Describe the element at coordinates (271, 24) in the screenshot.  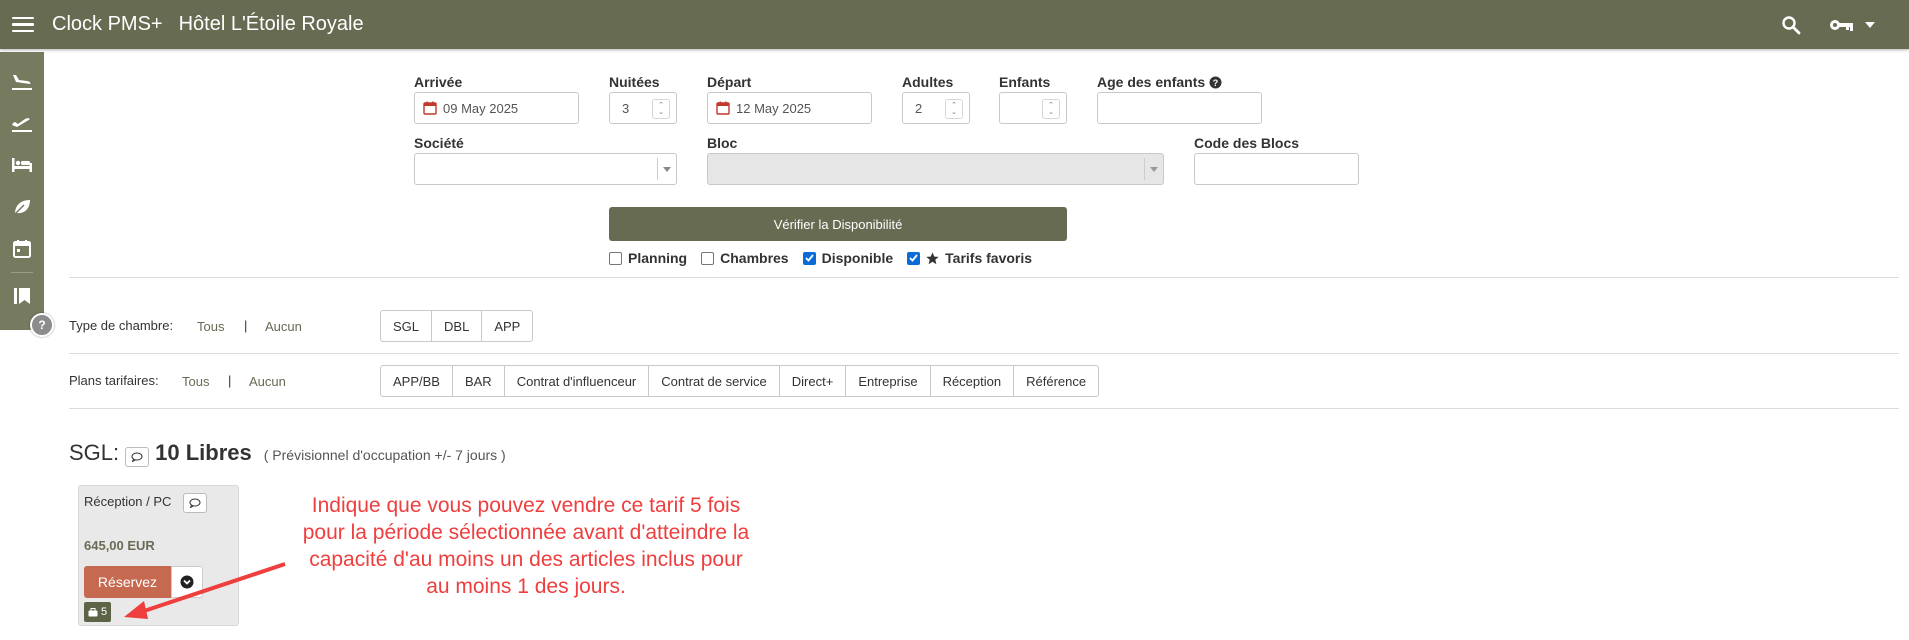
I see `hotel-name: Hôtel L'Étoile Royale` at that location.